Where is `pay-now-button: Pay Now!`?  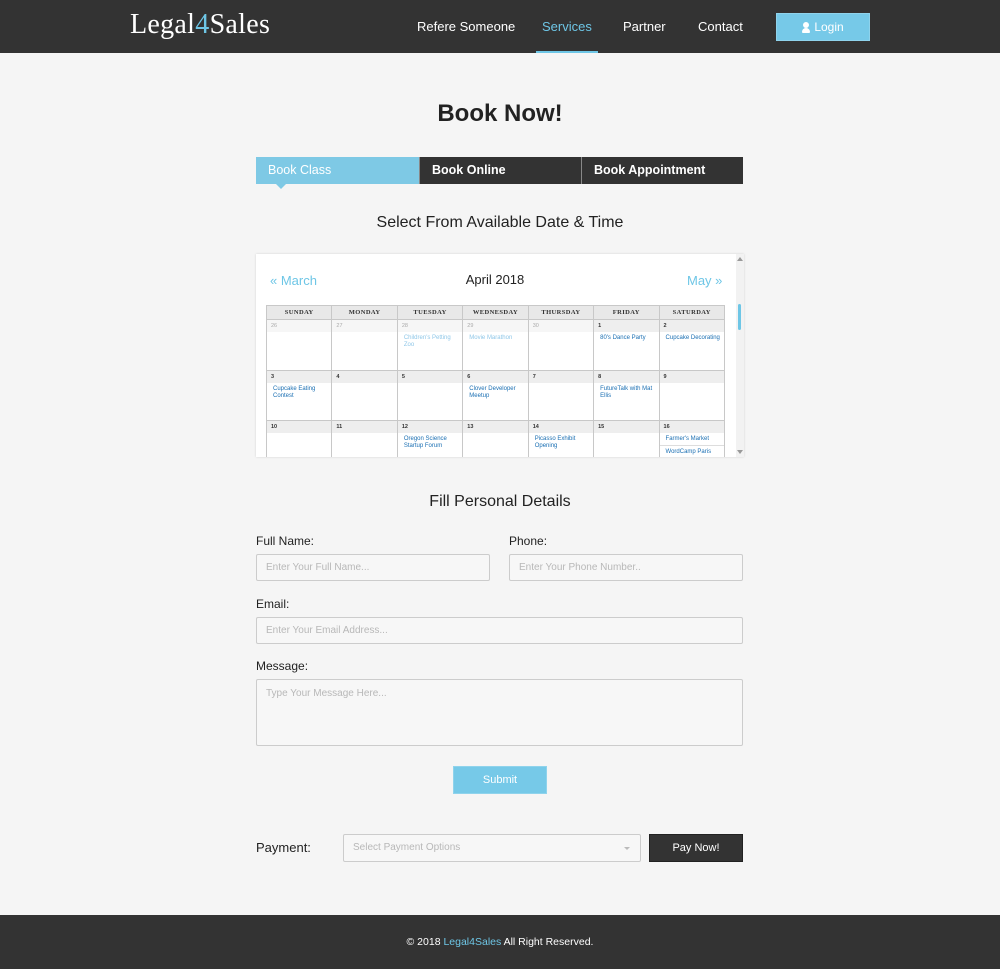
pay-now-button: Pay Now! is located at coordinates (696, 848).